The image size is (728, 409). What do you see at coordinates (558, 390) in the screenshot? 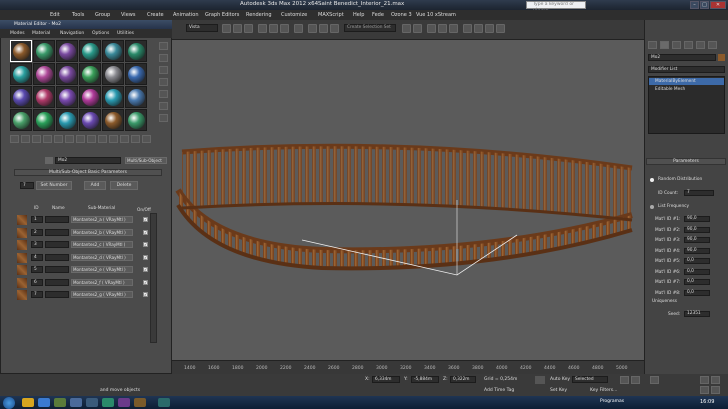
I see `set-key-button: Set Key` at bounding box center [558, 390].